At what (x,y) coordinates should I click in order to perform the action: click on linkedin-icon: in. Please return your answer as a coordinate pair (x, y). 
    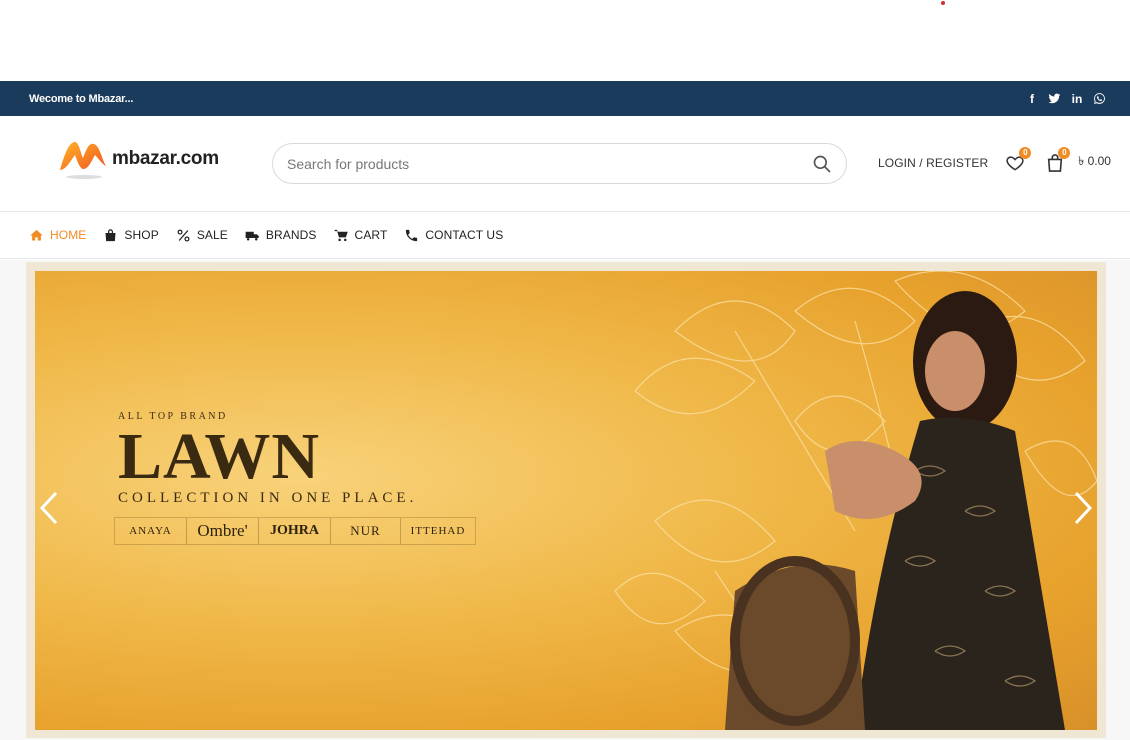
    Looking at the image, I should click on (1077, 99).